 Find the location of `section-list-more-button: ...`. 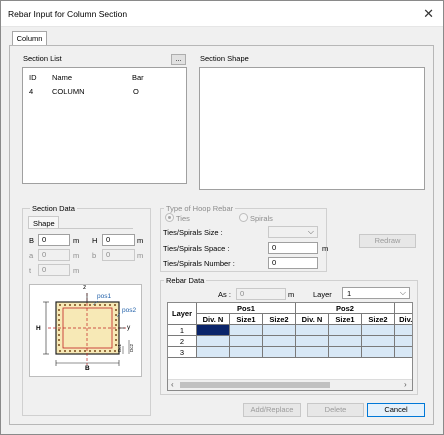

section-list-more-button: ... is located at coordinates (178, 59).